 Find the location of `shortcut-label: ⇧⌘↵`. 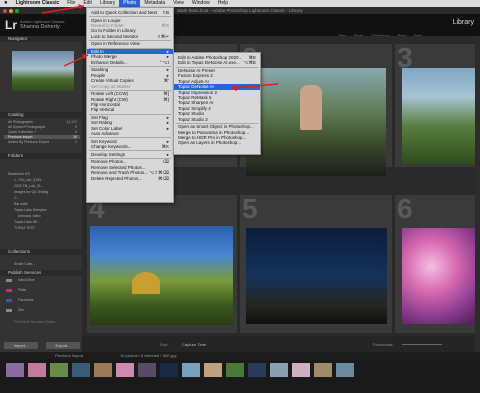

shortcut-label: ⇧⌘↵ is located at coordinates (162, 36).